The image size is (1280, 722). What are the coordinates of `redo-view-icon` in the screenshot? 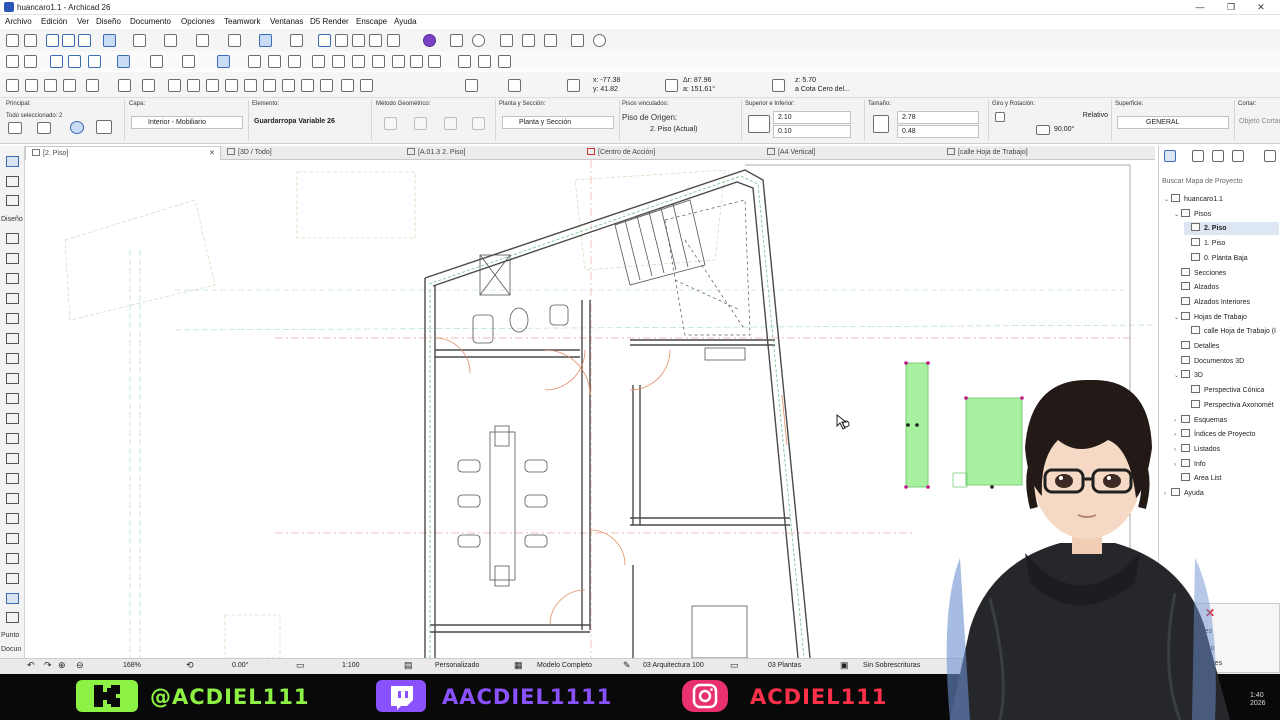 It's located at (30, 61).